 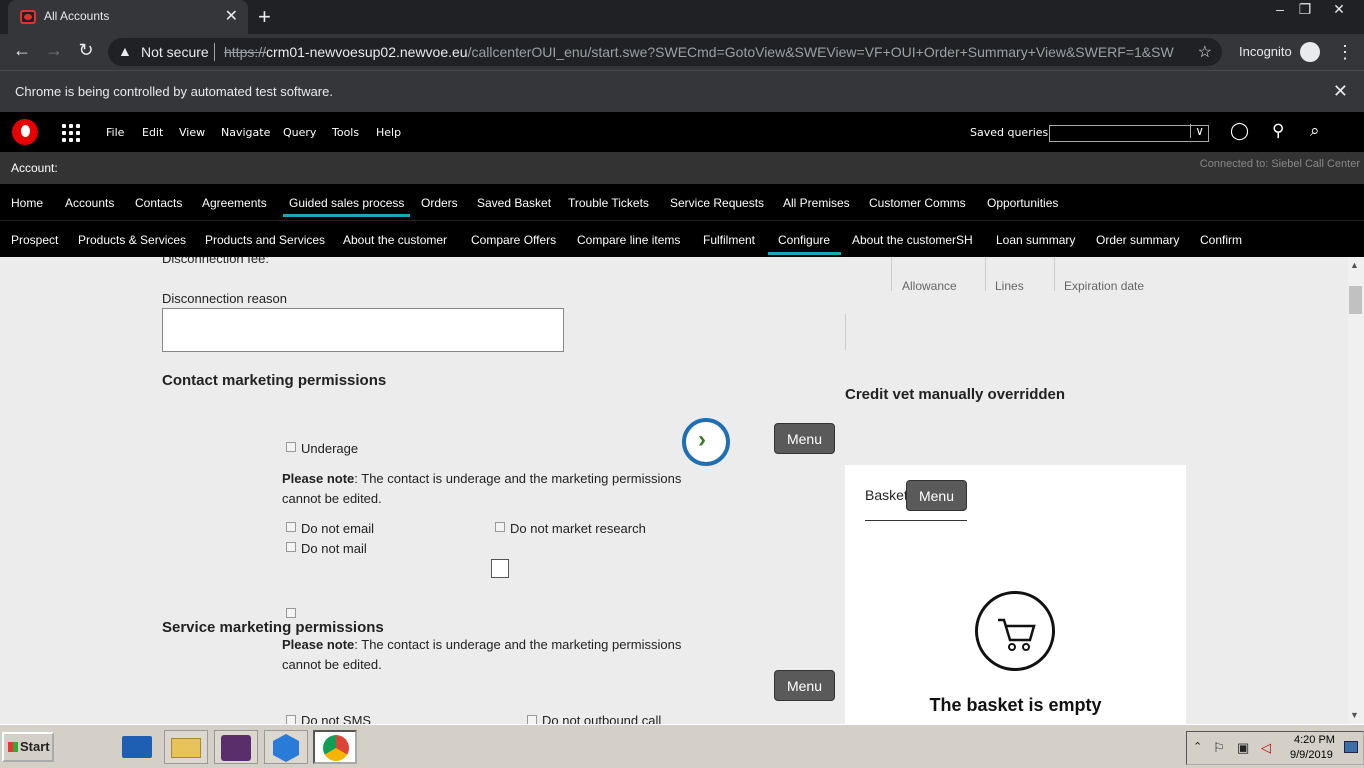 I want to click on powershell-glyph, so click(x=137, y=747).